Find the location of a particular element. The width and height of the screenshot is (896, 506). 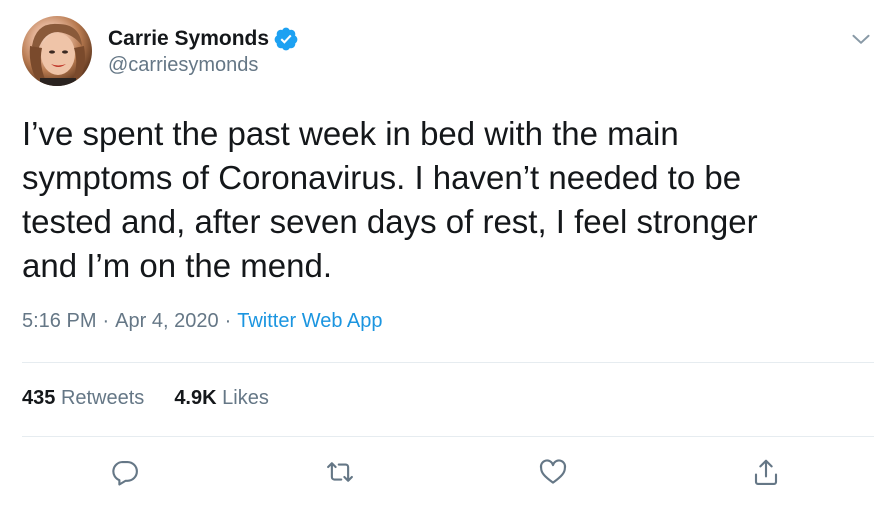

author-handle: @carriesymonds is located at coordinates (183, 65).